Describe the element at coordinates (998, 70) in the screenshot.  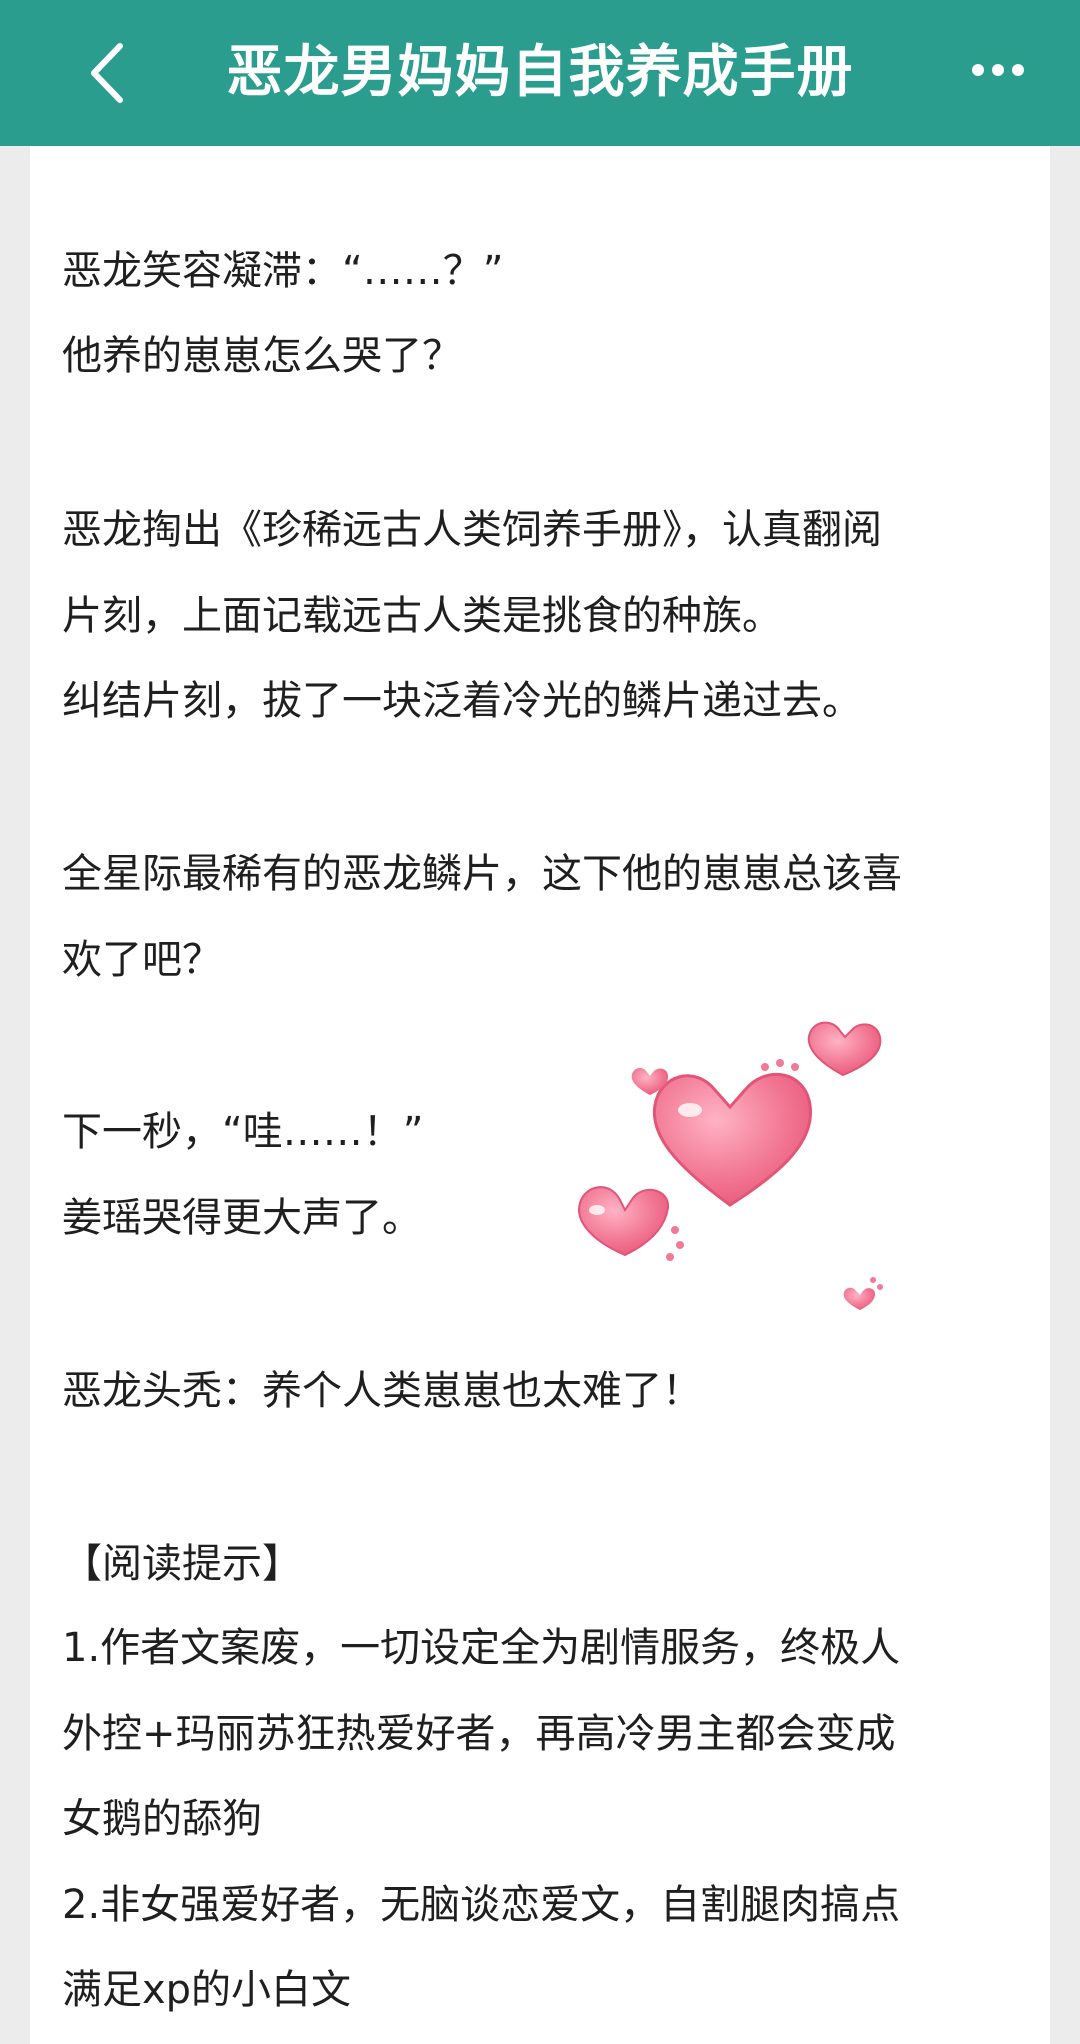
I see `more-dots-icon` at that location.